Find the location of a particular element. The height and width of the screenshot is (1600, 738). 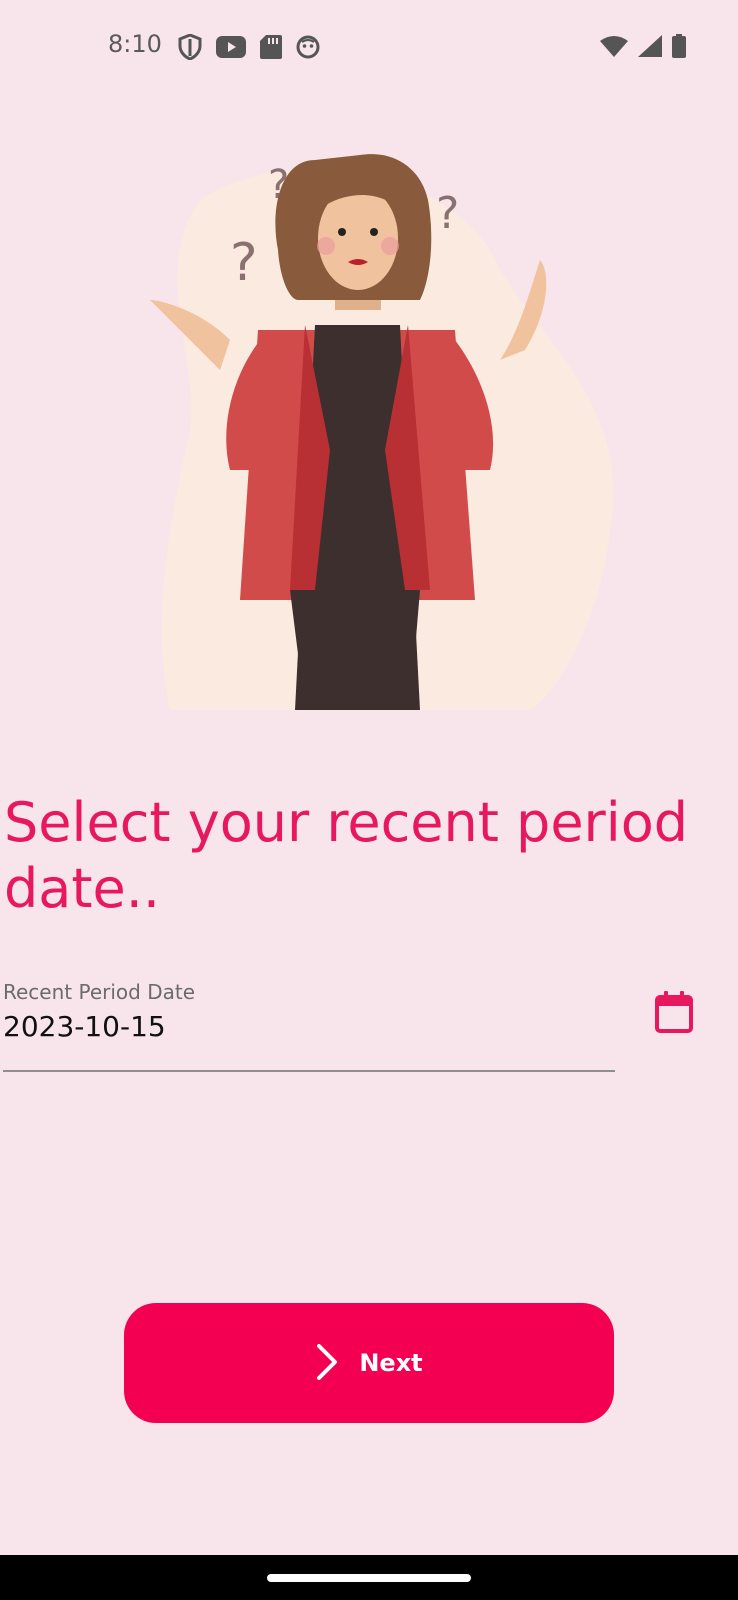

status-bar: 8:10 is located at coordinates (369, 48).